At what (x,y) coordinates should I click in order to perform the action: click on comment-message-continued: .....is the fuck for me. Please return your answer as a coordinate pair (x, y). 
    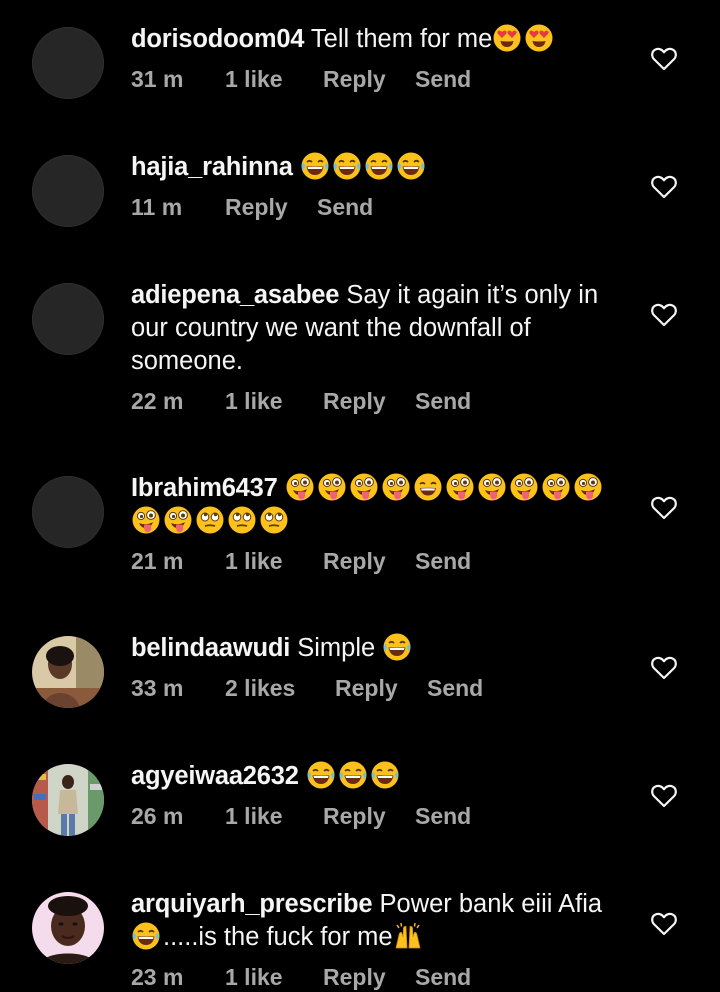
    Looking at the image, I should click on (278, 937).